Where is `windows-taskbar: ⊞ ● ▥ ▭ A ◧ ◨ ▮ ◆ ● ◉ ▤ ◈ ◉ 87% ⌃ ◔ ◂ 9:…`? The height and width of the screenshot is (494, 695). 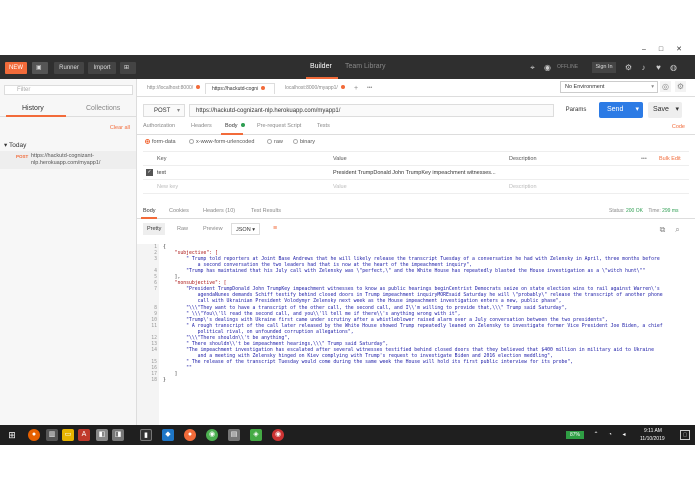
windows-taskbar: ⊞ ● ▥ ▭ A ◧ ◨ ▮ ◆ ● ◉ ▤ ◈ ◉ 87% ⌃ ◔ ◂ 9:… is located at coordinates (347, 435).